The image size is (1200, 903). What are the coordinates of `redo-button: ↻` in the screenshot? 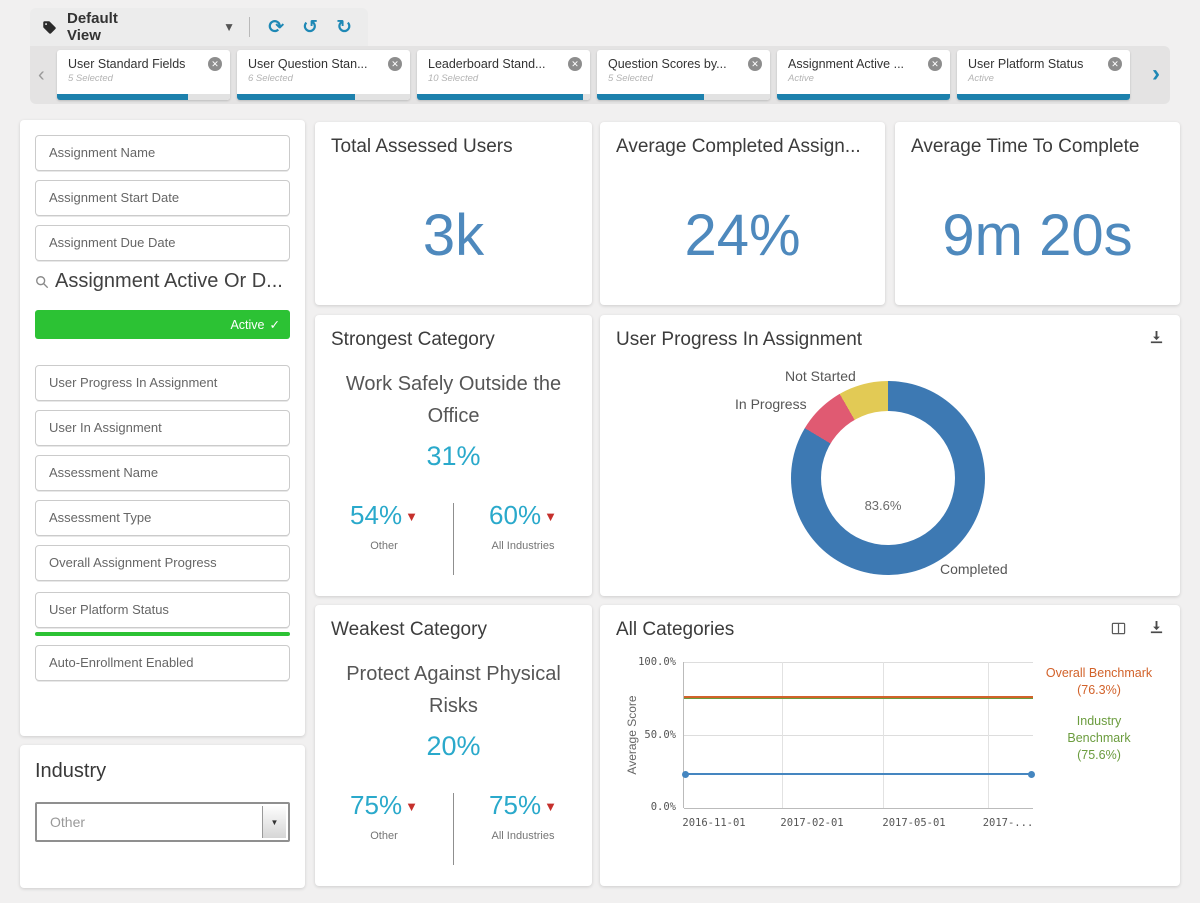 It's located at (344, 27).